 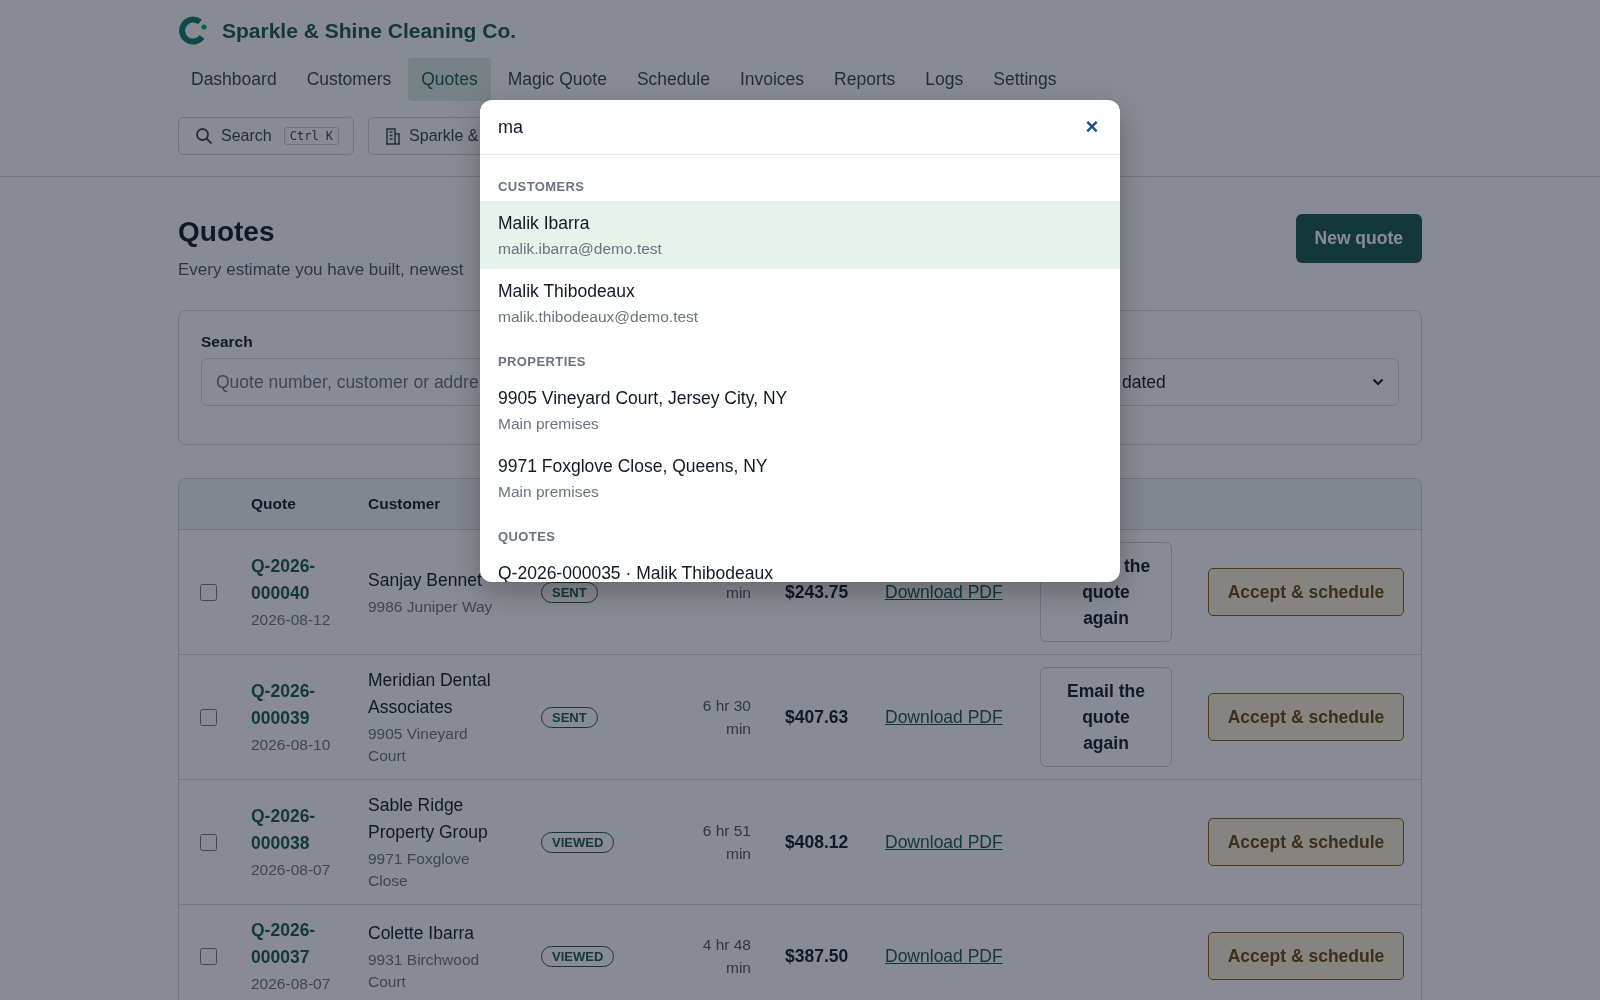 What do you see at coordinates (404, 504) in the screenshot?
I see `column-header: Customer` at bounding box center [404, 504].